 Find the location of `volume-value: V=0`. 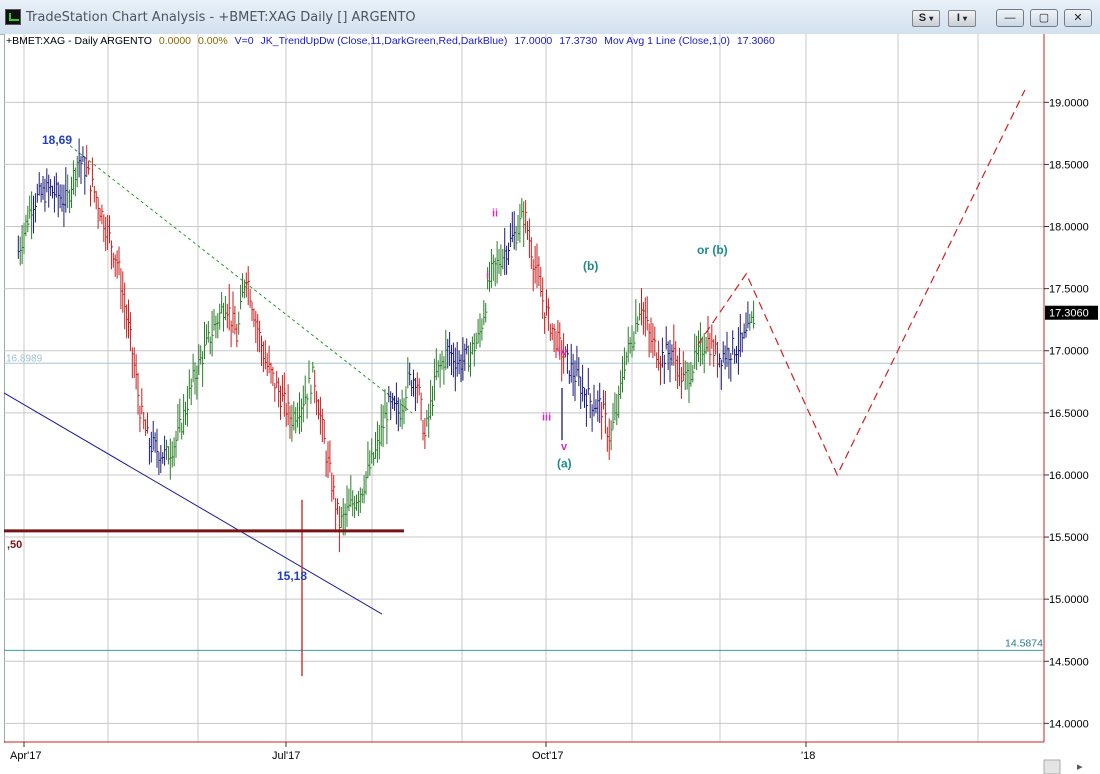

volume-value: V=0 is located at coordinates (244, 41).